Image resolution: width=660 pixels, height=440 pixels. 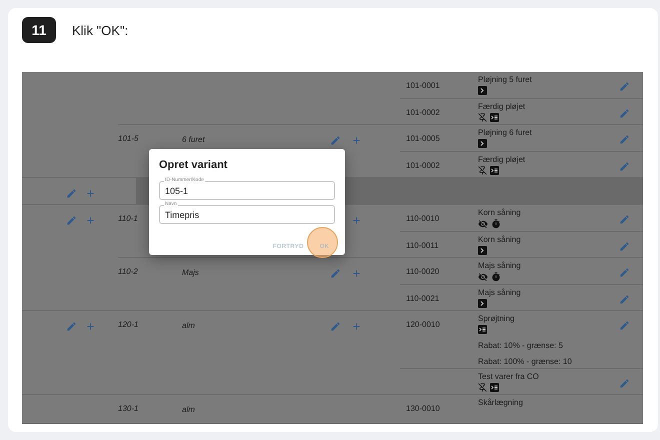 What do you see at coordinates (247, 214) in the screenshot?
I see `text-field: Timepris` at bounding box center [247, 214].